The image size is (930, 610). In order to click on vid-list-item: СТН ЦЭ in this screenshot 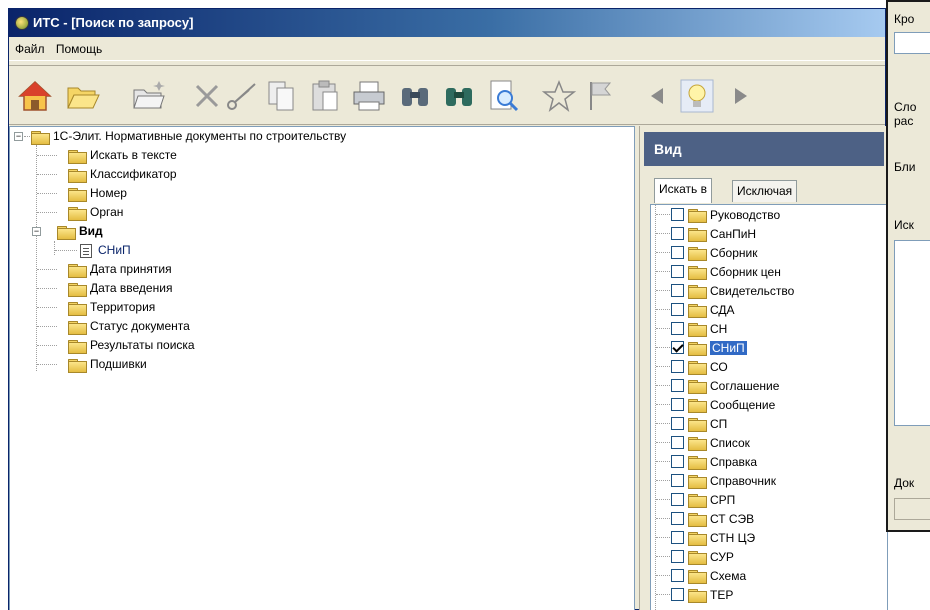, I will do `click(703, 537)`.